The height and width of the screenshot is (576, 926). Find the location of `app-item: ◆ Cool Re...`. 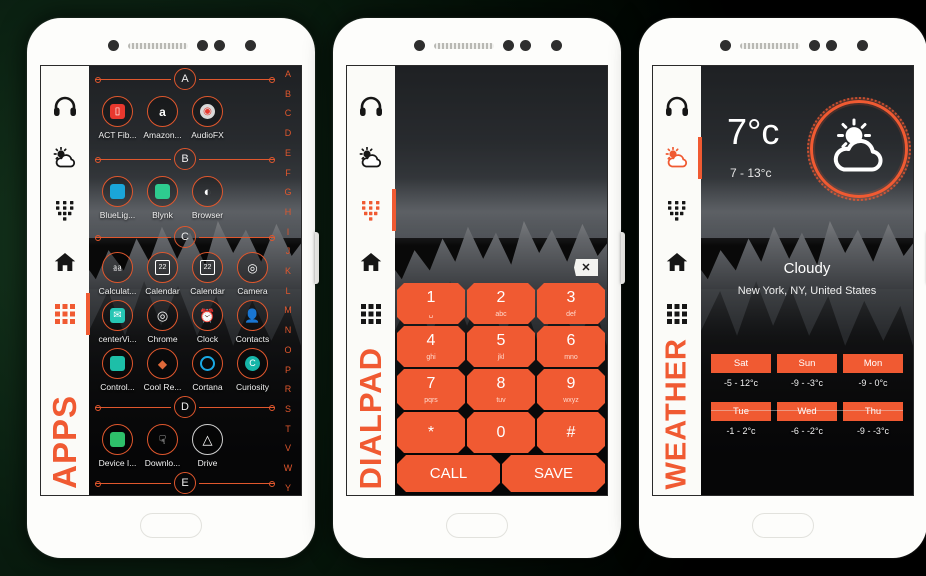

app-item: ◆ Cool Re... is located at coordinates (162, 370).